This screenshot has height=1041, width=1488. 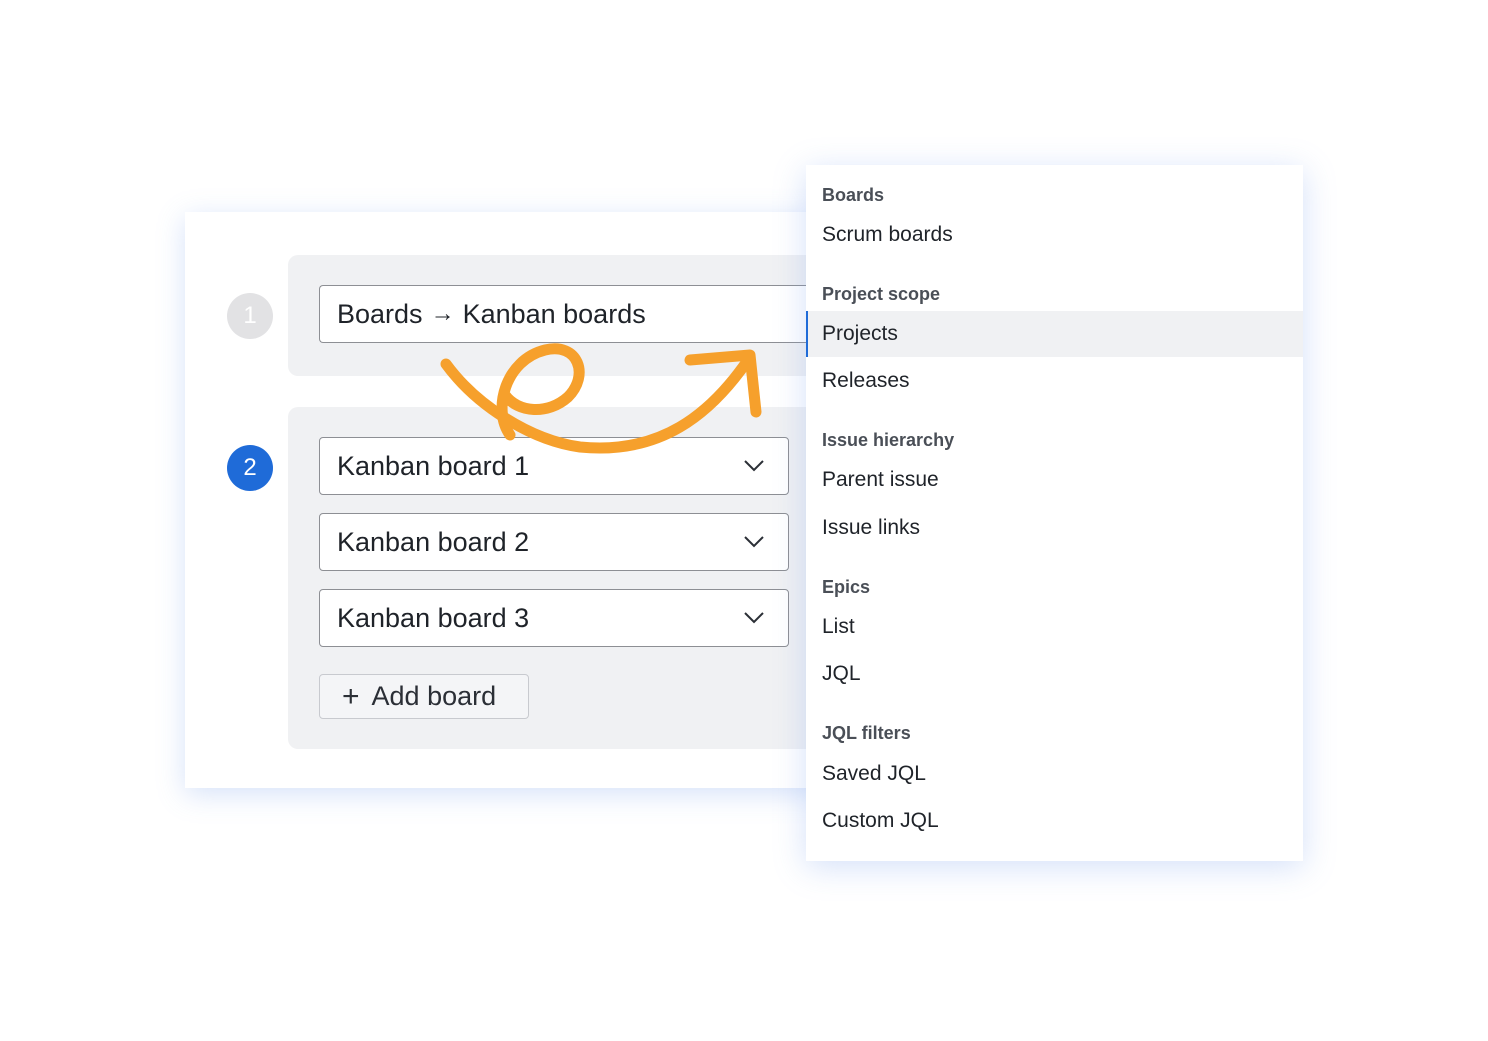 I want to click on menu-item-custom-jql: Custom JQL, so click(x=1054, y=821).